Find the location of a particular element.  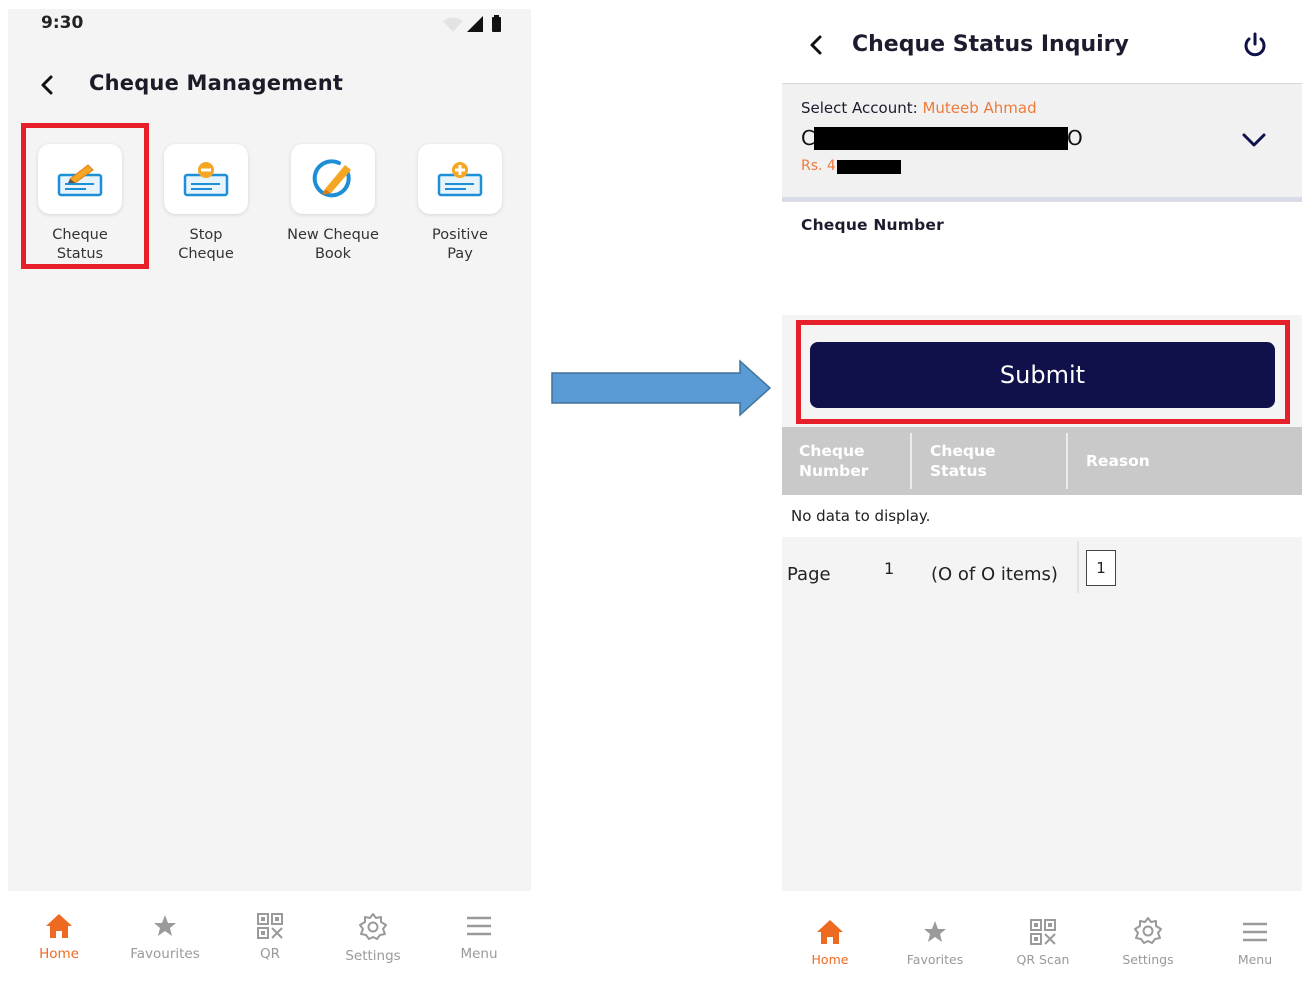

account-balance: Rs. 4 is located at coordinates (818, 166).